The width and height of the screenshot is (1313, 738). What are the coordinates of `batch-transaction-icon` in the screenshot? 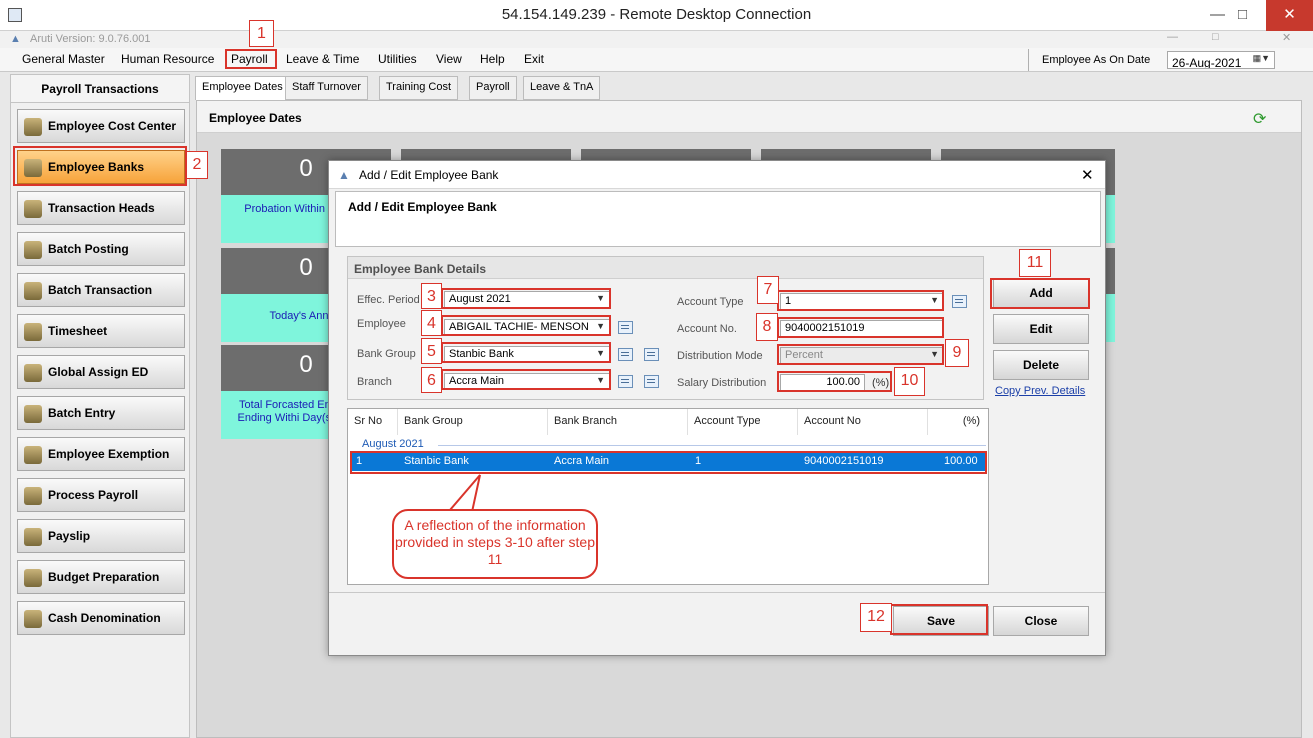 It's located at (33, 291).